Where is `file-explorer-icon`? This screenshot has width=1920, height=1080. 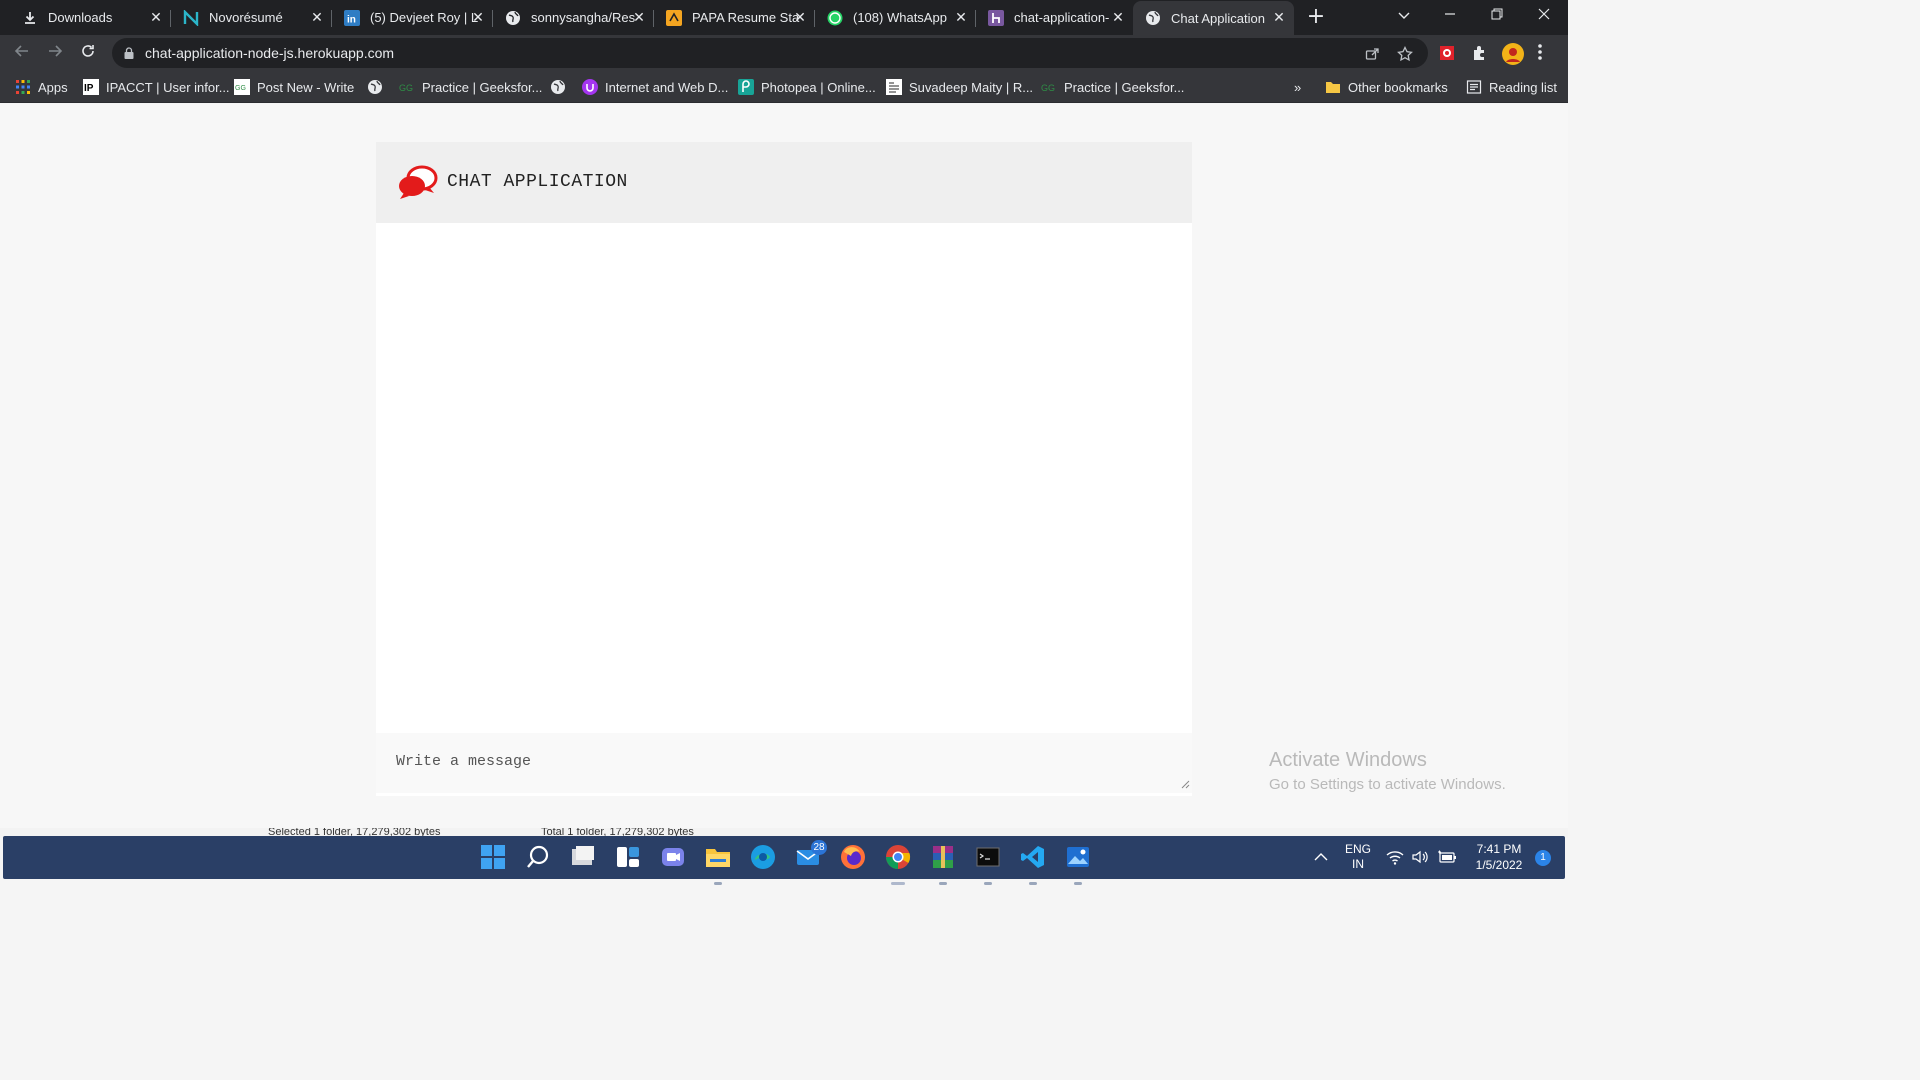
file-explorer-icon is located at coordinates (718, 864).